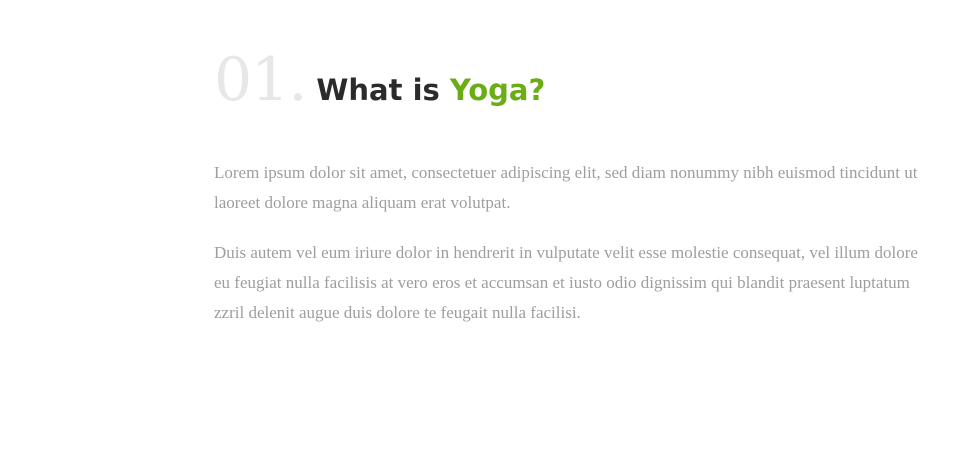 This screenshot has width=967, height=457. Describe the element at coordinates (569, 80) in the screenshot. I see `section-heading: 01. What is Yoga?` at that location.